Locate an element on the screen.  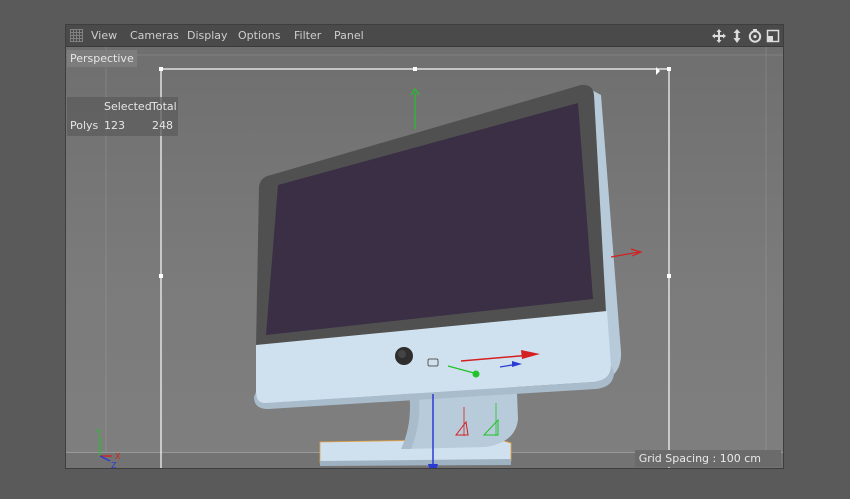
world-axis-icon: Y X Z is located at coordinates (108, 448).